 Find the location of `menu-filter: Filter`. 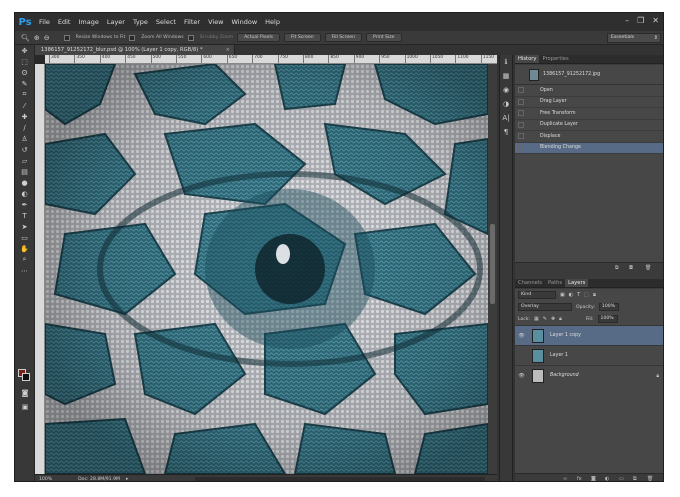

menu-filter: Filter is located at coordinates (192, 22).